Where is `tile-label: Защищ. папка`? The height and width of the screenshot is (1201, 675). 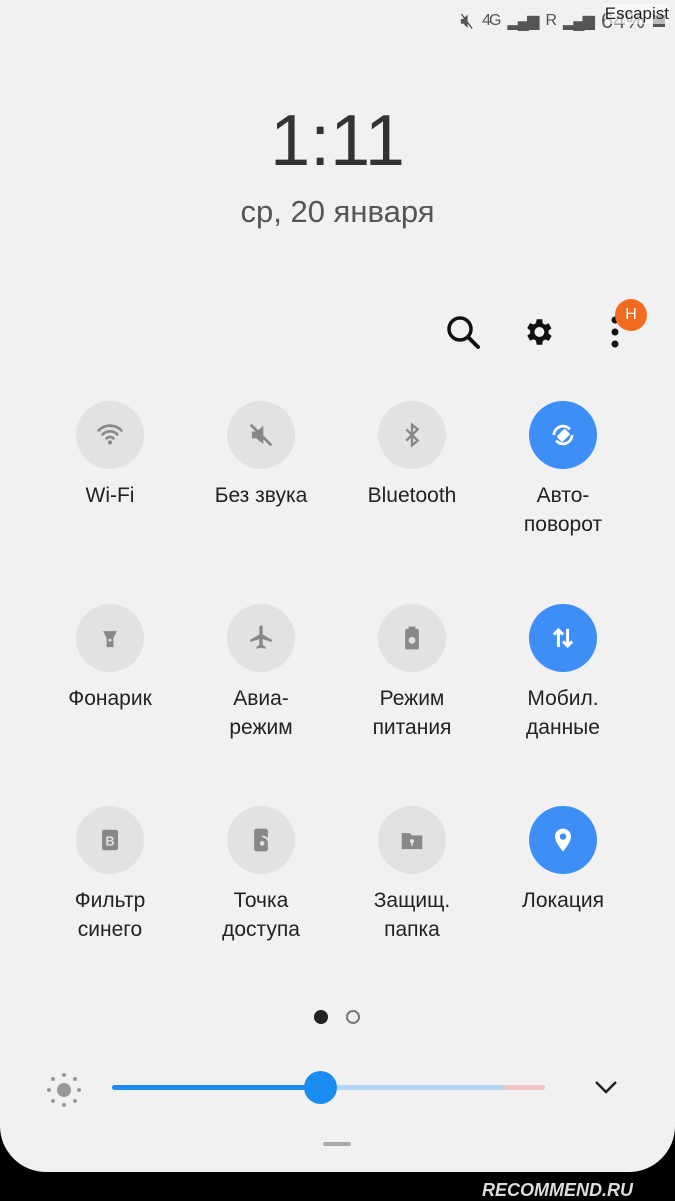
tile-label: Защищ. папка is located at coordinates (412, 915).